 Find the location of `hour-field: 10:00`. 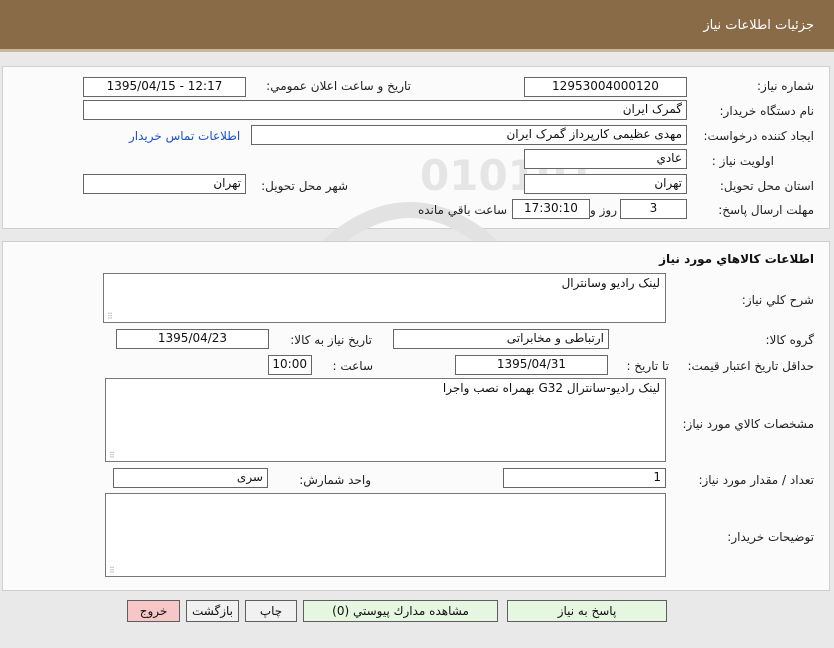

hour-field: 10:00 is located at coordinates (290, 365).